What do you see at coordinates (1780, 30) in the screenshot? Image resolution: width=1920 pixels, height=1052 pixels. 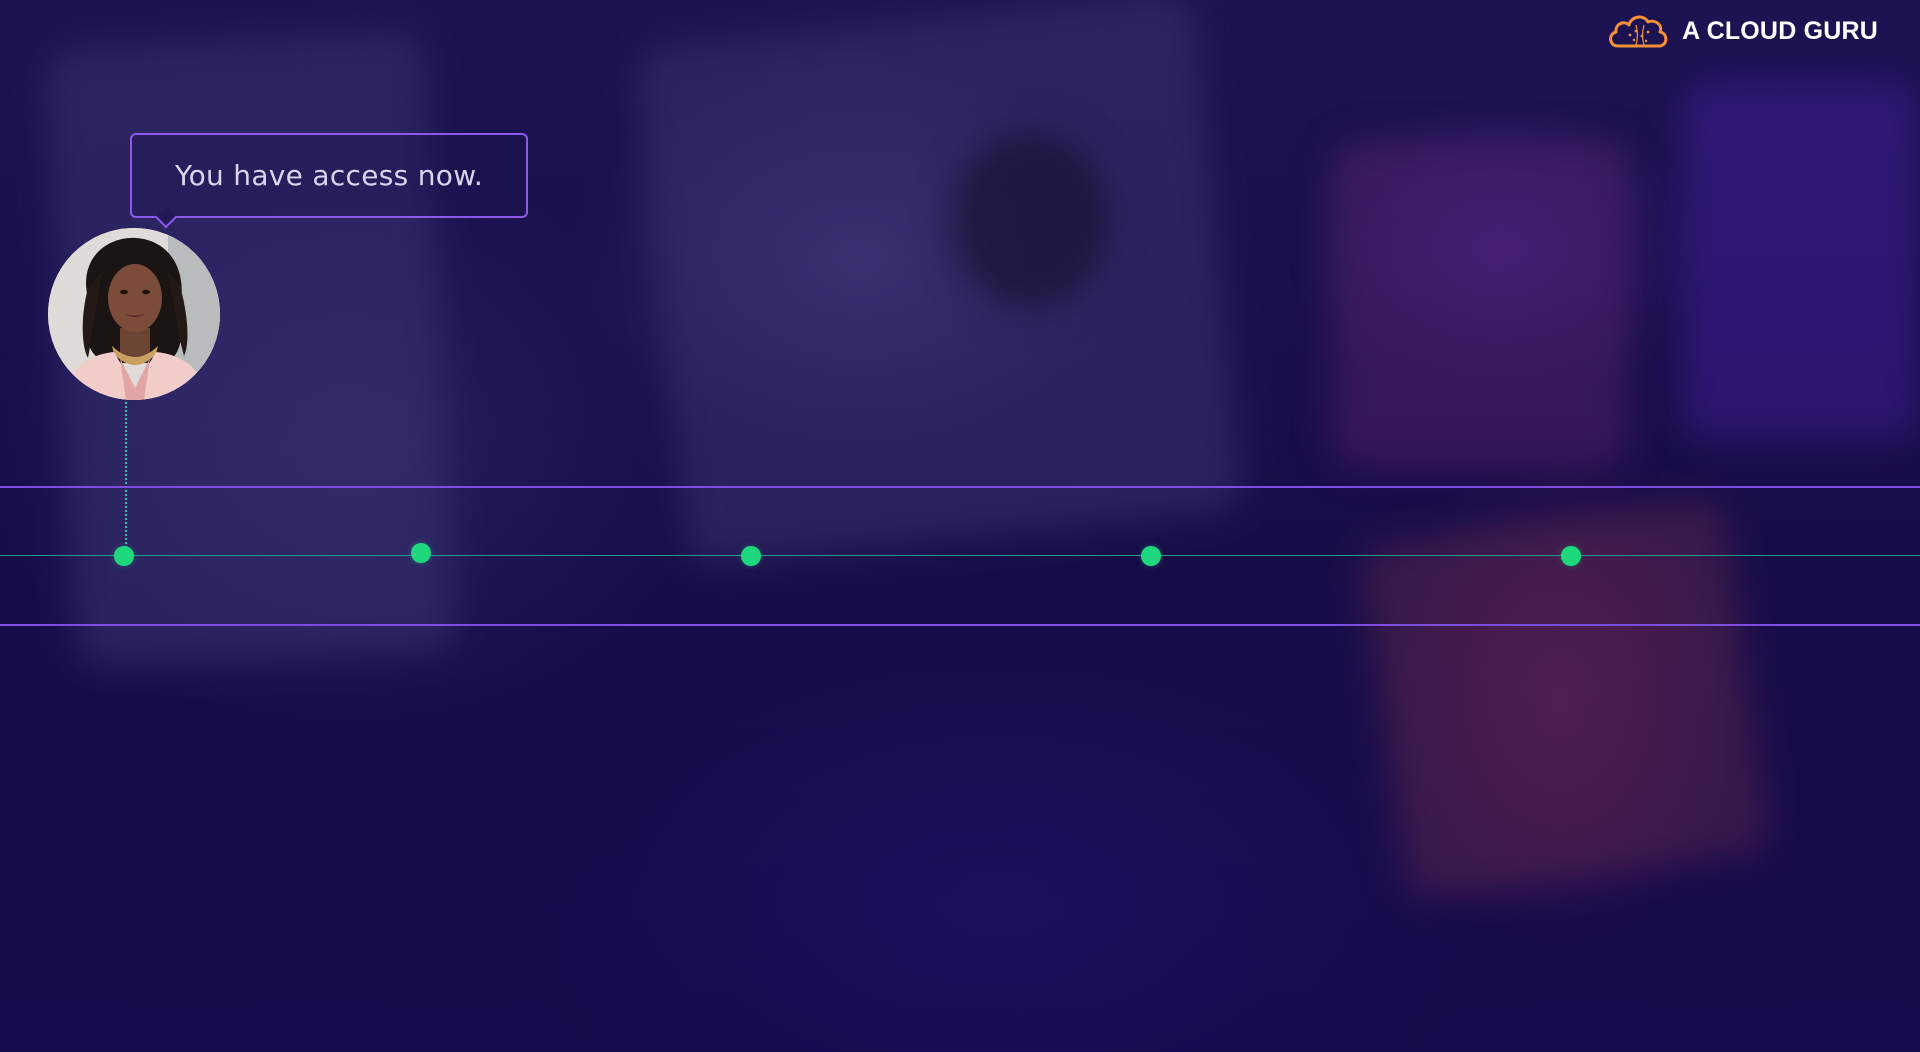 I see `brand-name: A CLOUD GURU` at bounding box center [1780, 30].